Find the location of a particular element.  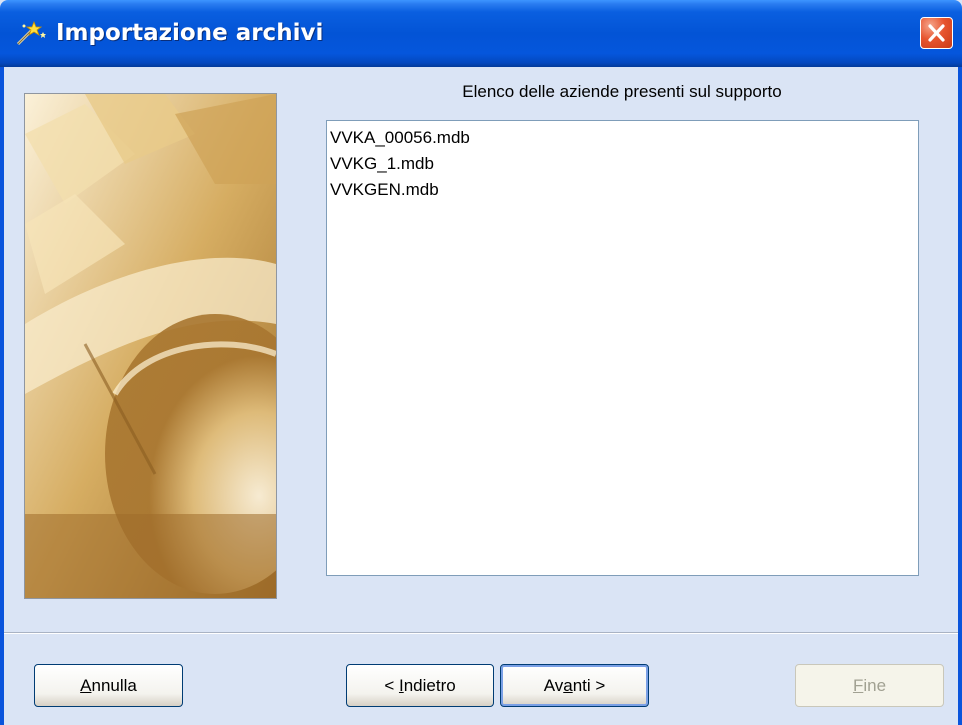

next-button: Avanti > is located at coordinates (574, 685).